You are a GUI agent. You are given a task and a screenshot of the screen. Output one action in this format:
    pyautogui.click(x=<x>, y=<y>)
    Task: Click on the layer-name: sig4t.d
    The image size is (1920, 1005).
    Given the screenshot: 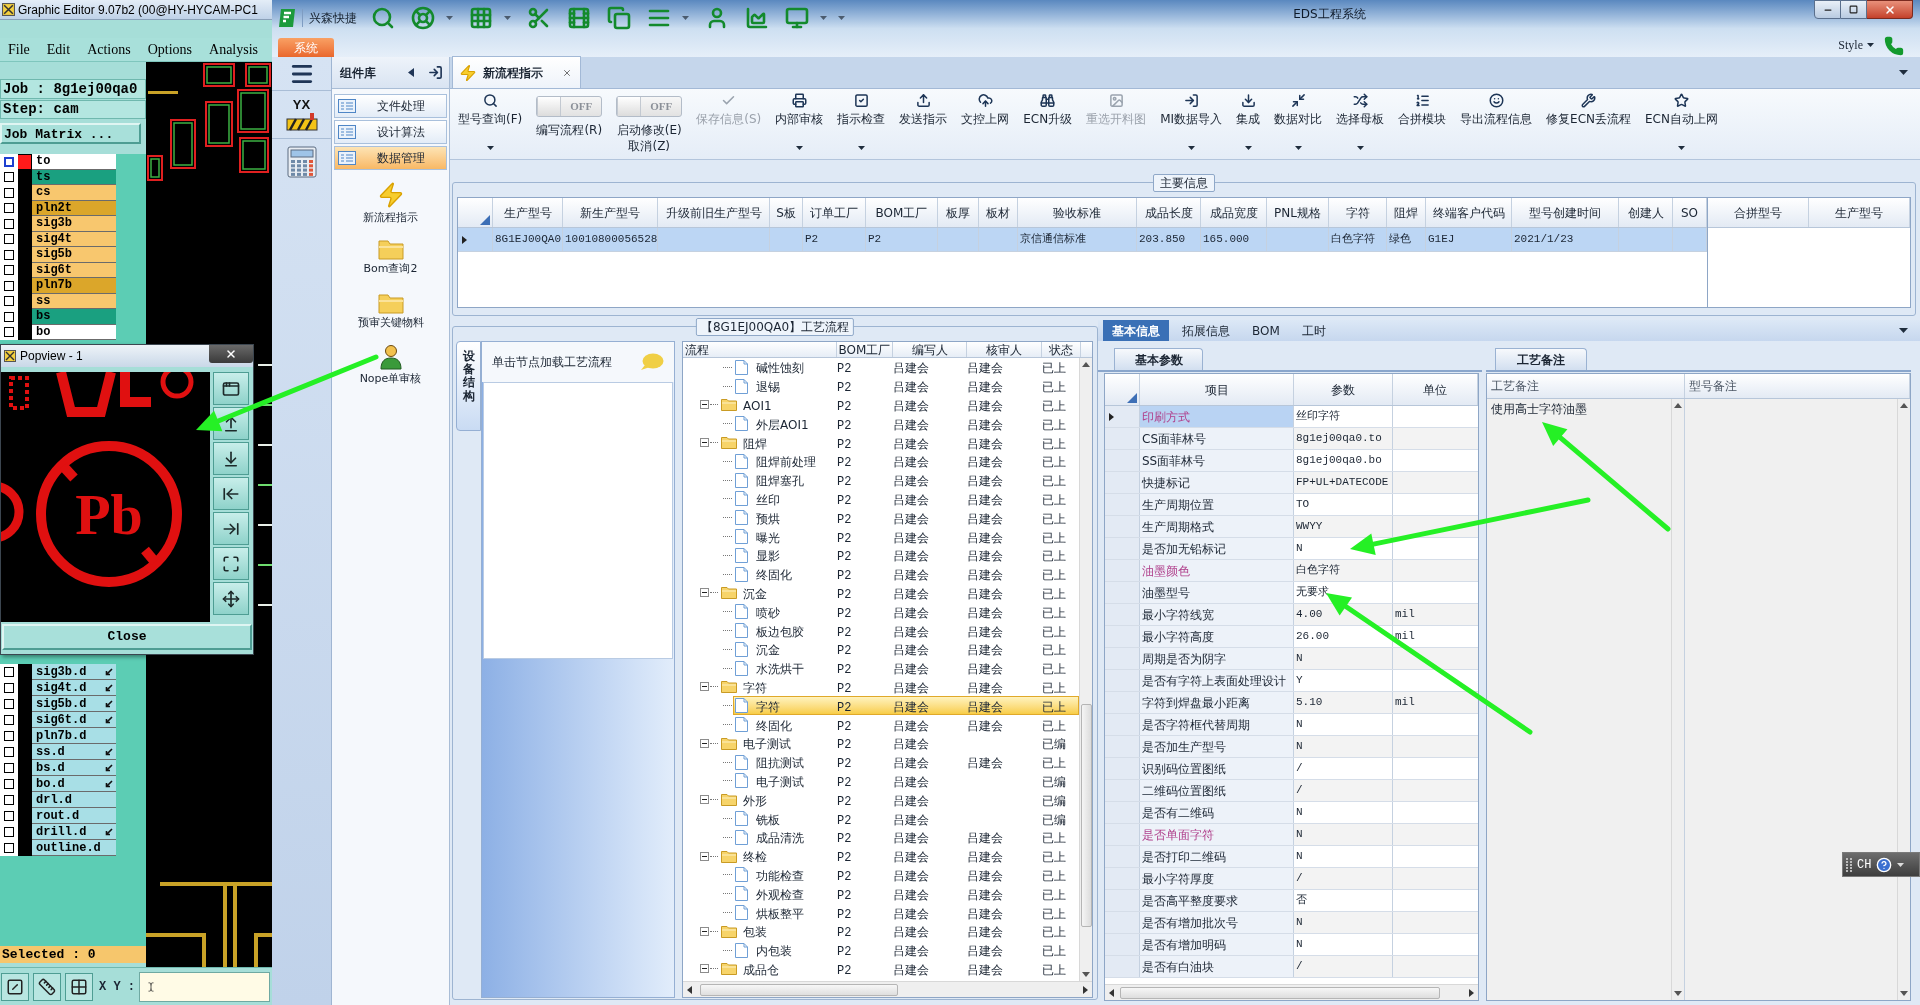 What is the action you would take?
    pyautogui.click(x=74, y=688)
    